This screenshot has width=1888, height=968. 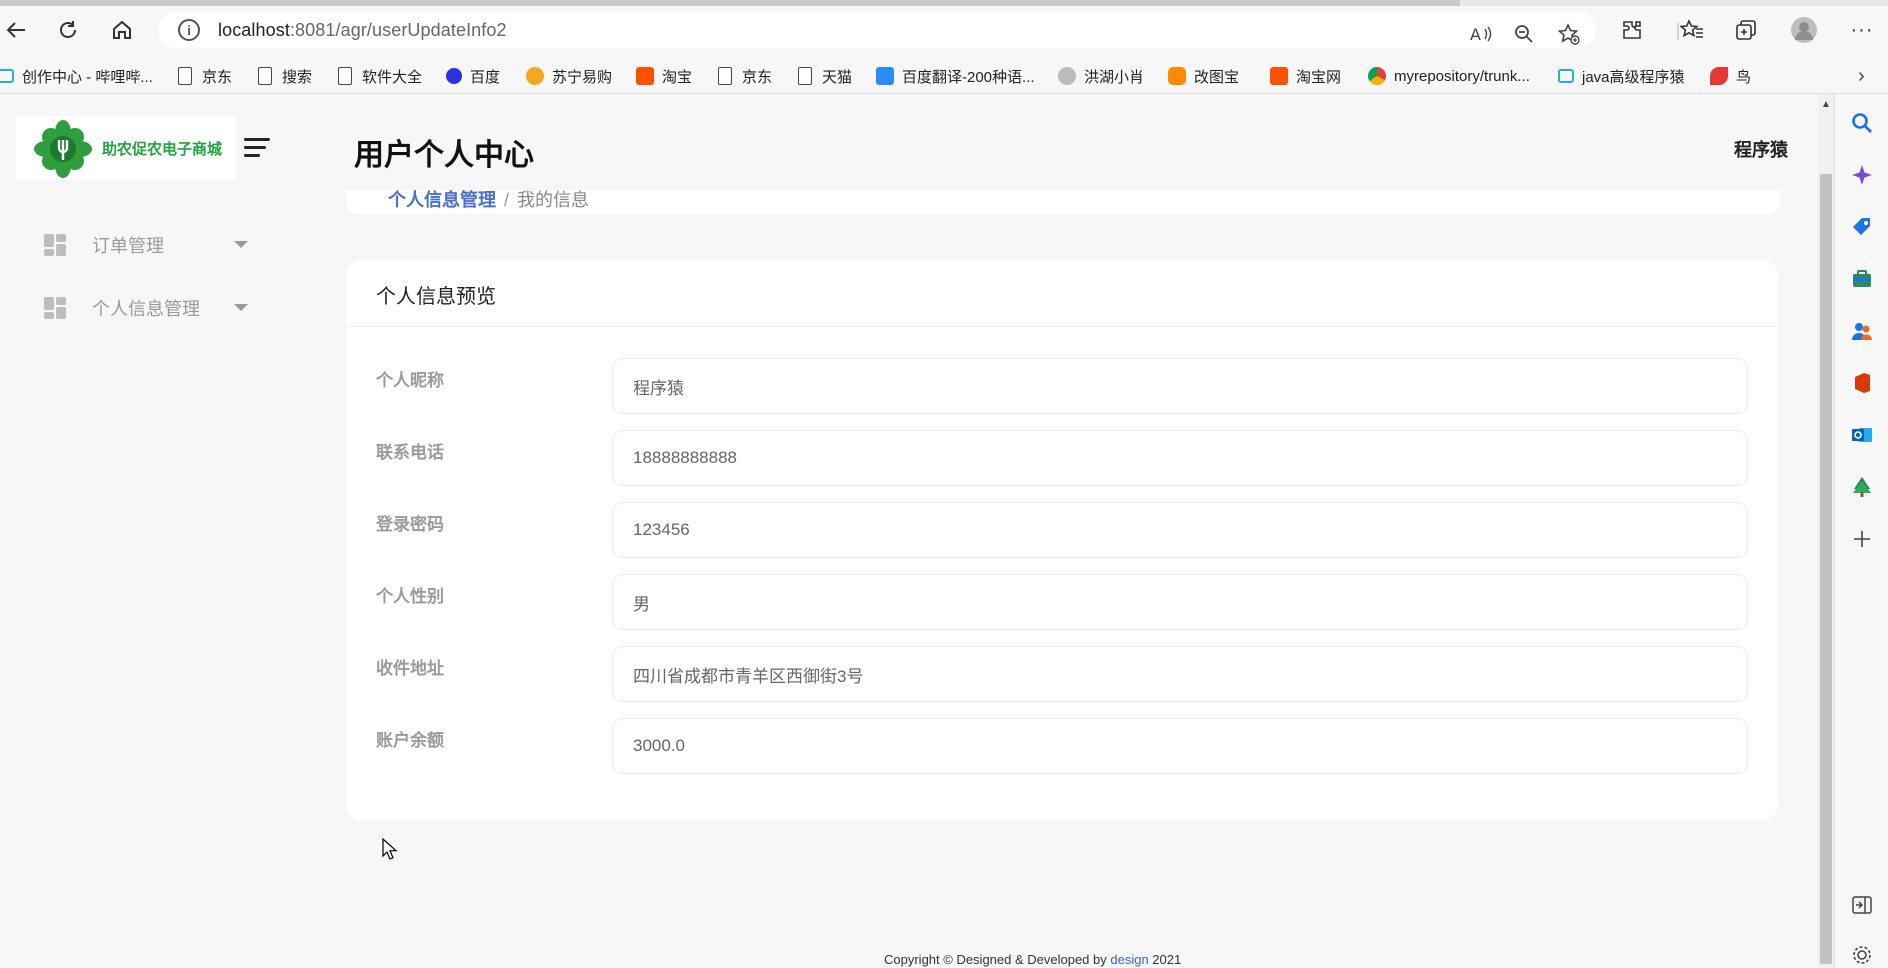 I want to click on bookmark-label: 苏宁易购, so click(x=582, y=77).